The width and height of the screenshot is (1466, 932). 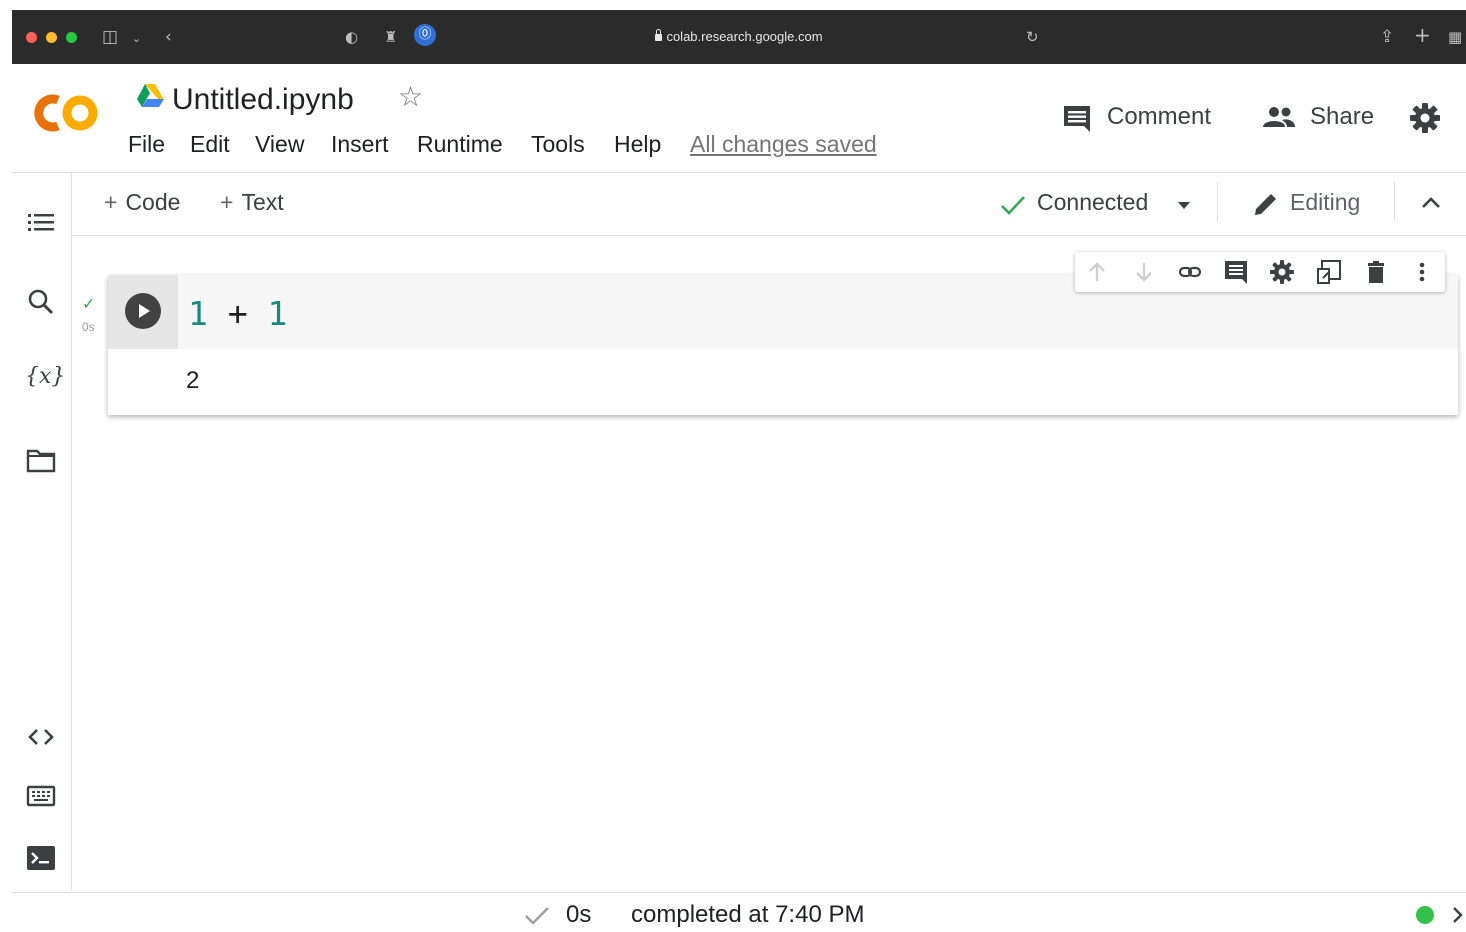 What do you see at coordinates (41, 223) in the screenshot?
I see `table-of-contents-icon` at bounding box center [41, 223].